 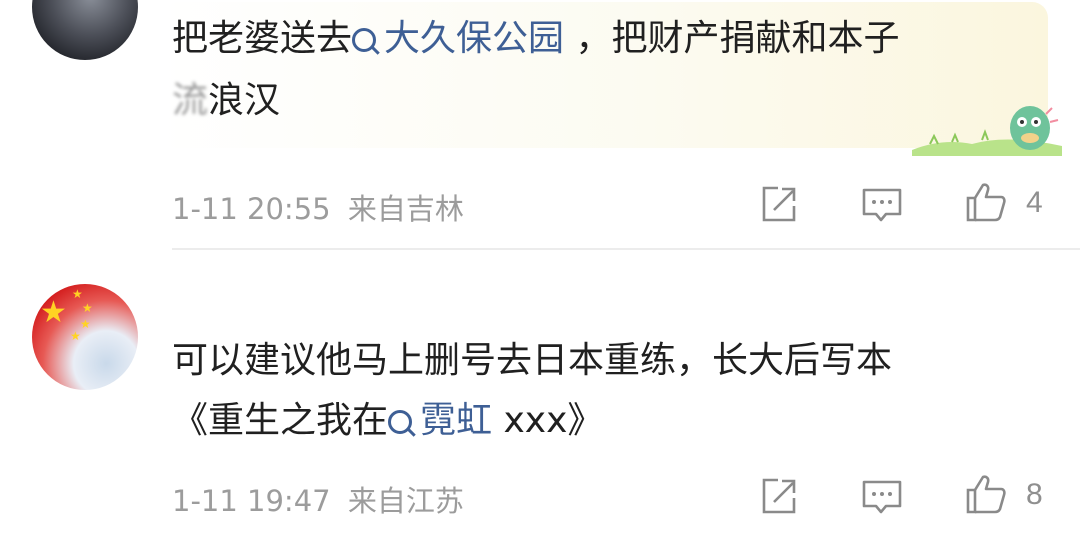 I want to click on divider, so click(x=626, y=249).